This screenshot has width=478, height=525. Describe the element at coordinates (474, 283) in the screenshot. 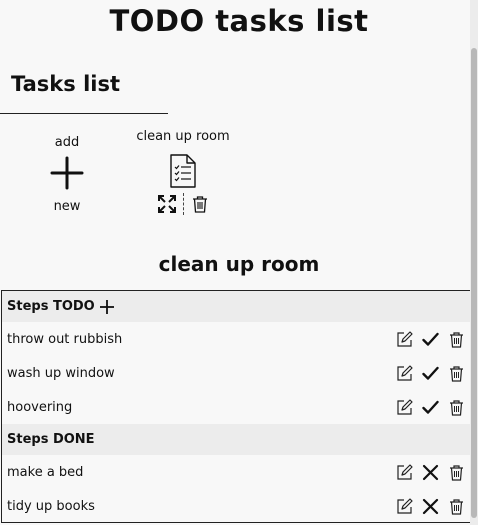

I see `scrollbar-thumb` at that location.